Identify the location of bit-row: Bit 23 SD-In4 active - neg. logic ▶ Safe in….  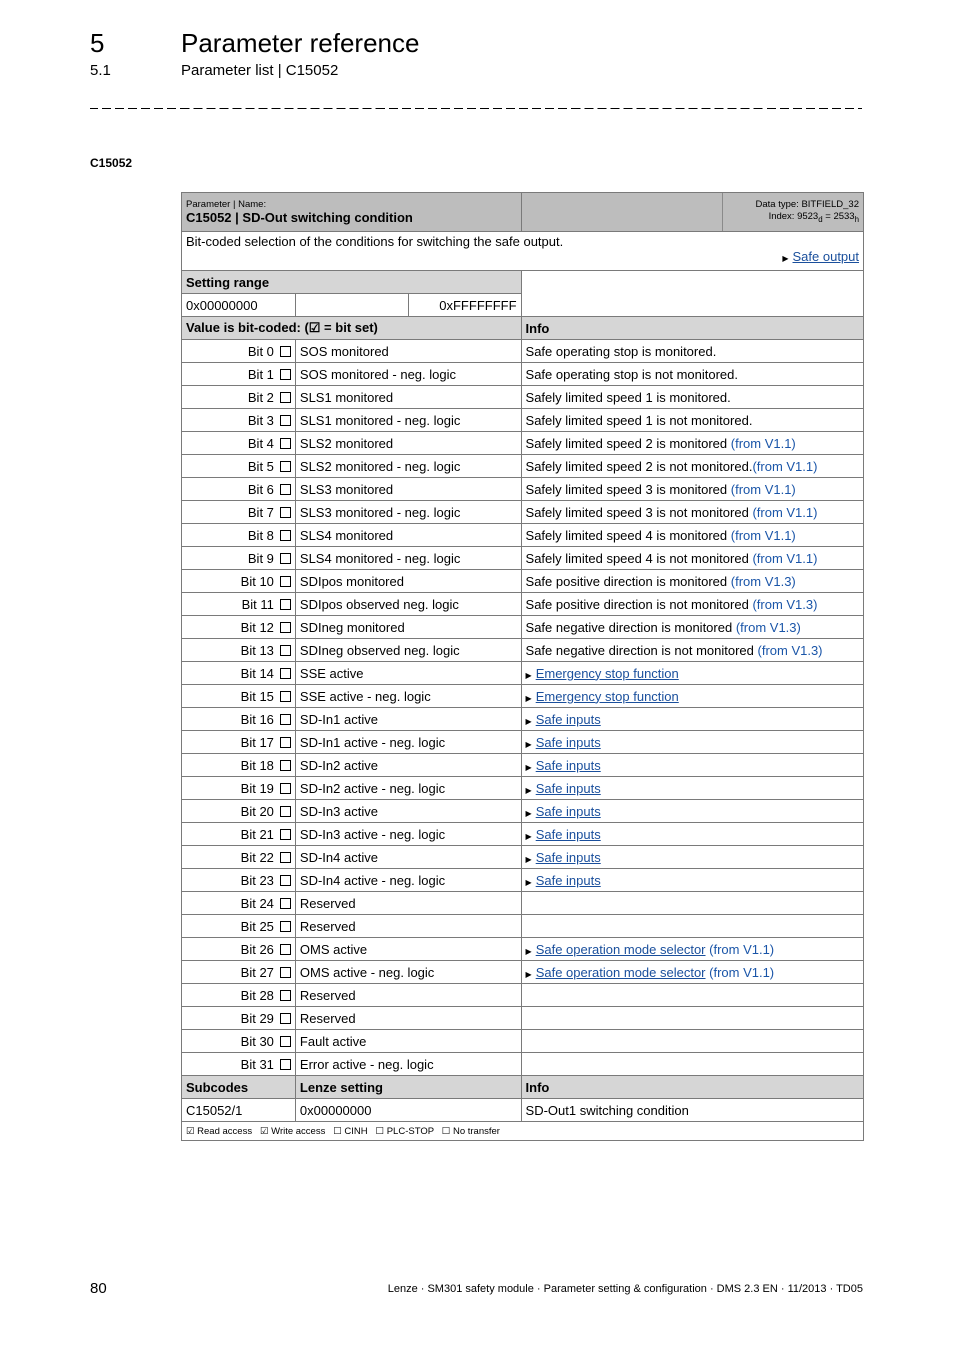
(523, 880).